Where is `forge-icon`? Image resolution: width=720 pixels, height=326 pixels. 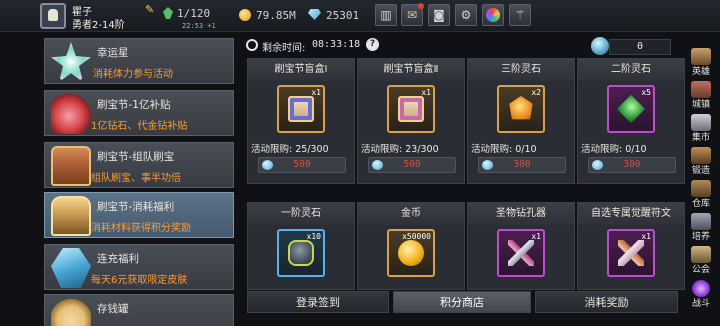
forge-icon is located at coordinates (701, 155).